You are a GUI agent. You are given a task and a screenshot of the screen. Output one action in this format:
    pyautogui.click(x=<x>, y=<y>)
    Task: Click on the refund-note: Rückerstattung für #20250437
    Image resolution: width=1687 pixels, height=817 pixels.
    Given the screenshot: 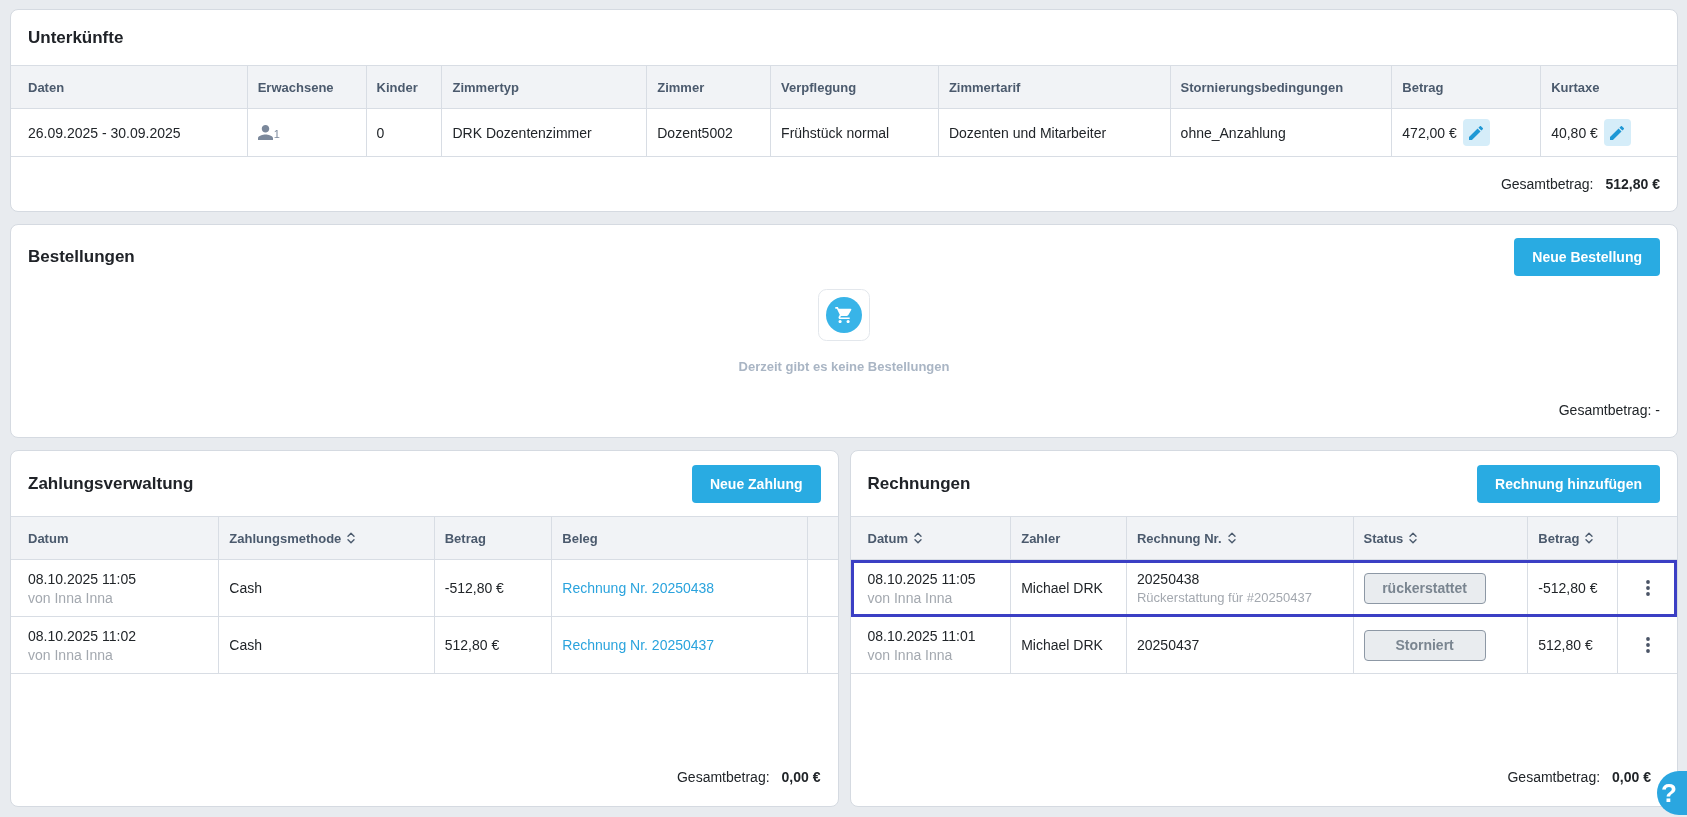 What is the action you would take?
    pyautogui.click(x=1224, y=597)
    